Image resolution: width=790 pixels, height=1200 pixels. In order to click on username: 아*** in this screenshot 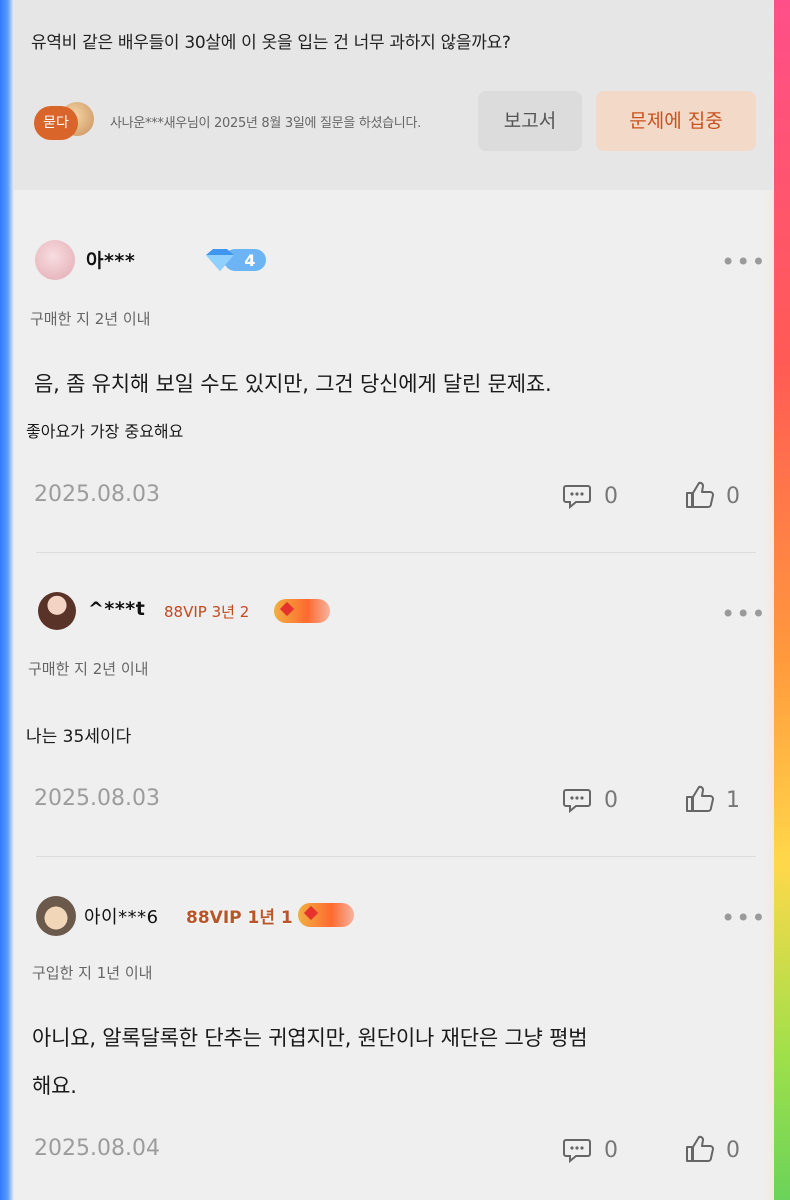, I will do `click(111, 261)`.